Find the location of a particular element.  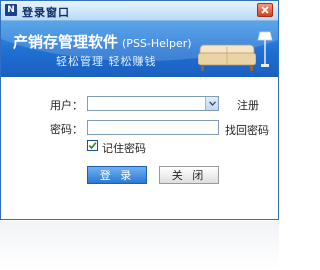

forgot-password-link: 找回密码 is located at coordinates (247, 130).